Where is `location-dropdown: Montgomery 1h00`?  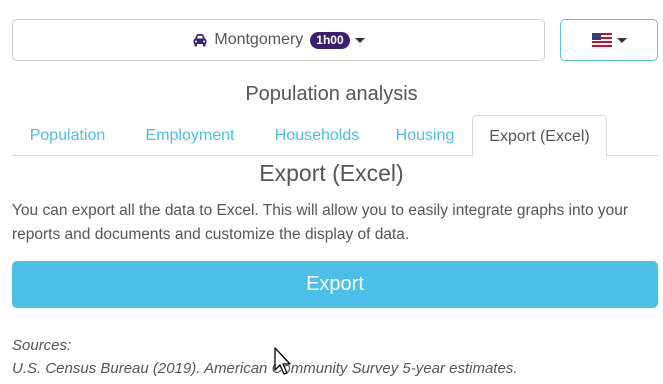
location-dropdown: Montgomery 1h00 is located at coordinates (278, 40).